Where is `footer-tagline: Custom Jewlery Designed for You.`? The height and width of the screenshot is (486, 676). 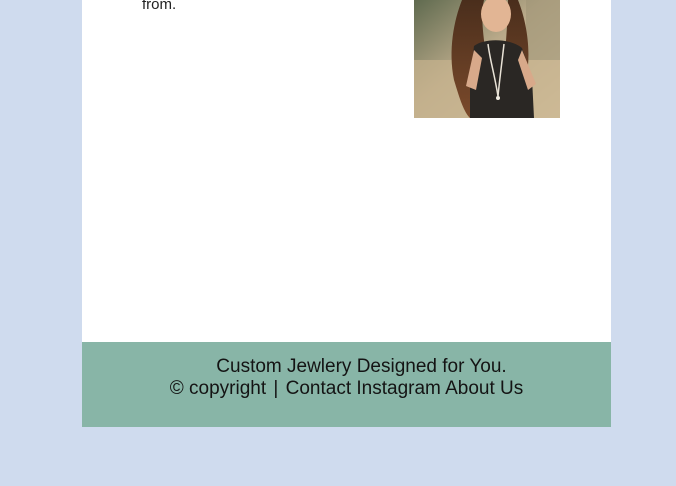 footer-tagline: Custom Jewlery Designed for You. is located at coordinates (361, 366).